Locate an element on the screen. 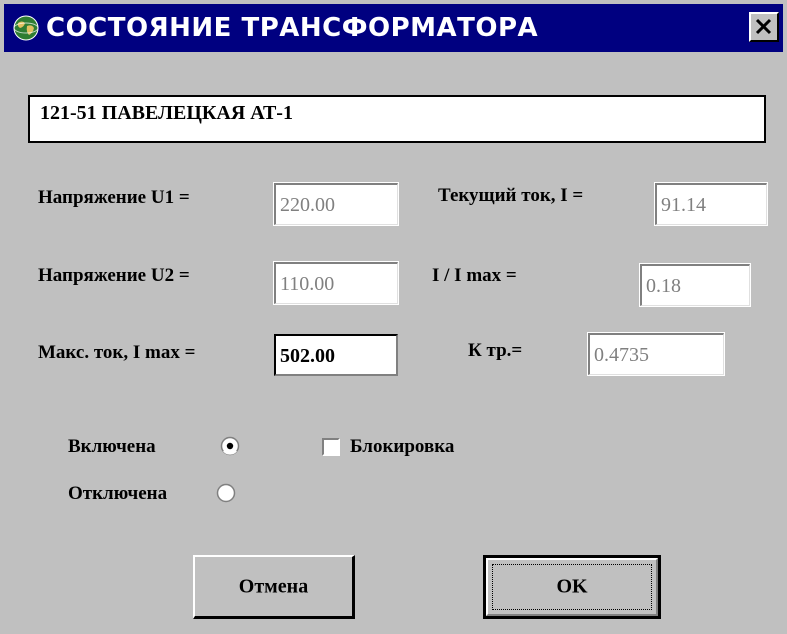  ratio-field: 0.18 is located at coordinates (695, 285).